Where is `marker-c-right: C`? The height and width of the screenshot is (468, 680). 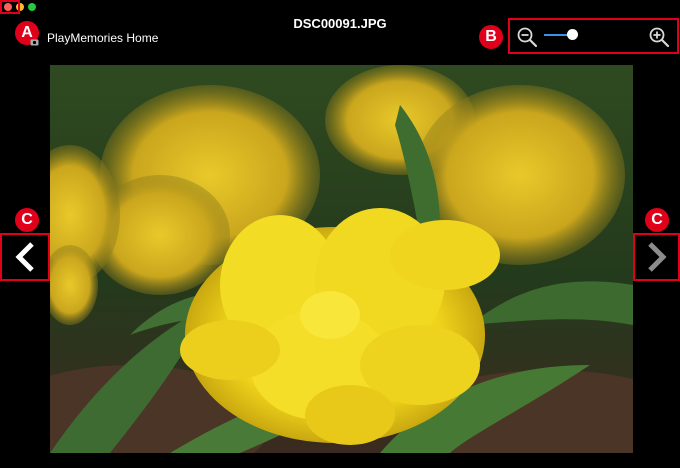 marker-c-right: C is located at coordinates (657, 220).